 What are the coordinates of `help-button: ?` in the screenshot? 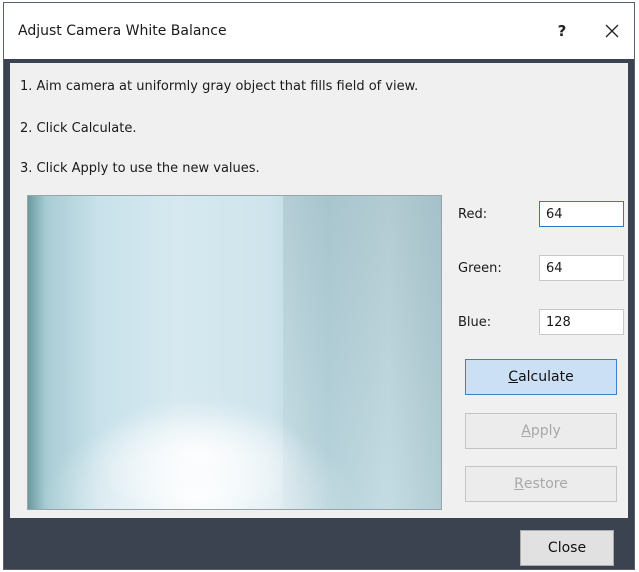 It's located at (562, 31).